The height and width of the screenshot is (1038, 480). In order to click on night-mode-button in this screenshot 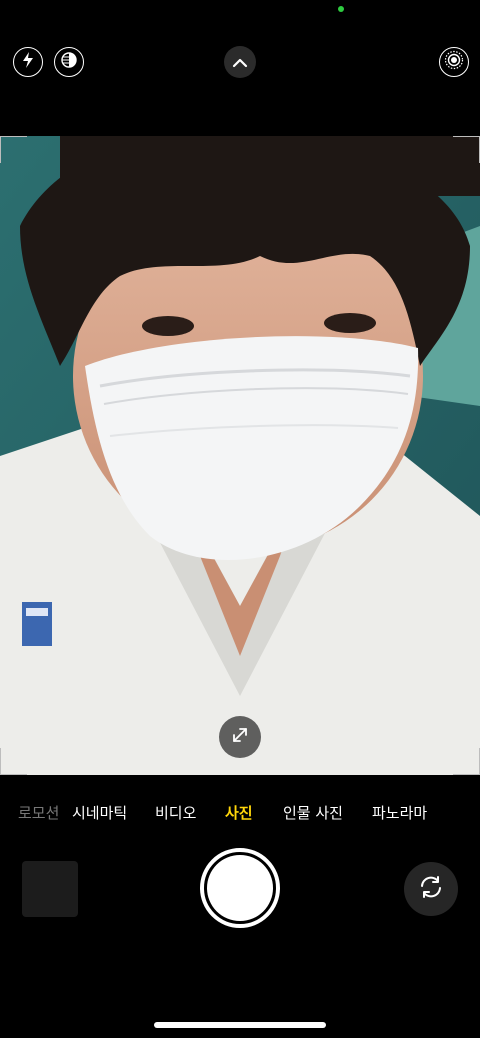, I will do `click(69, 62)`.